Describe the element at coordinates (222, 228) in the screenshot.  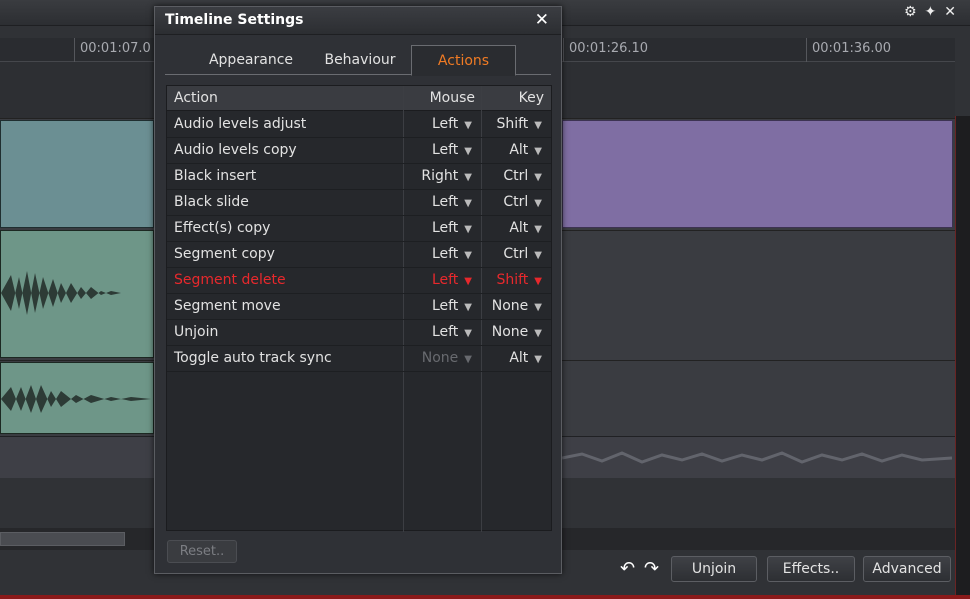
I see `action-name: Effect(s) copy` at that location.